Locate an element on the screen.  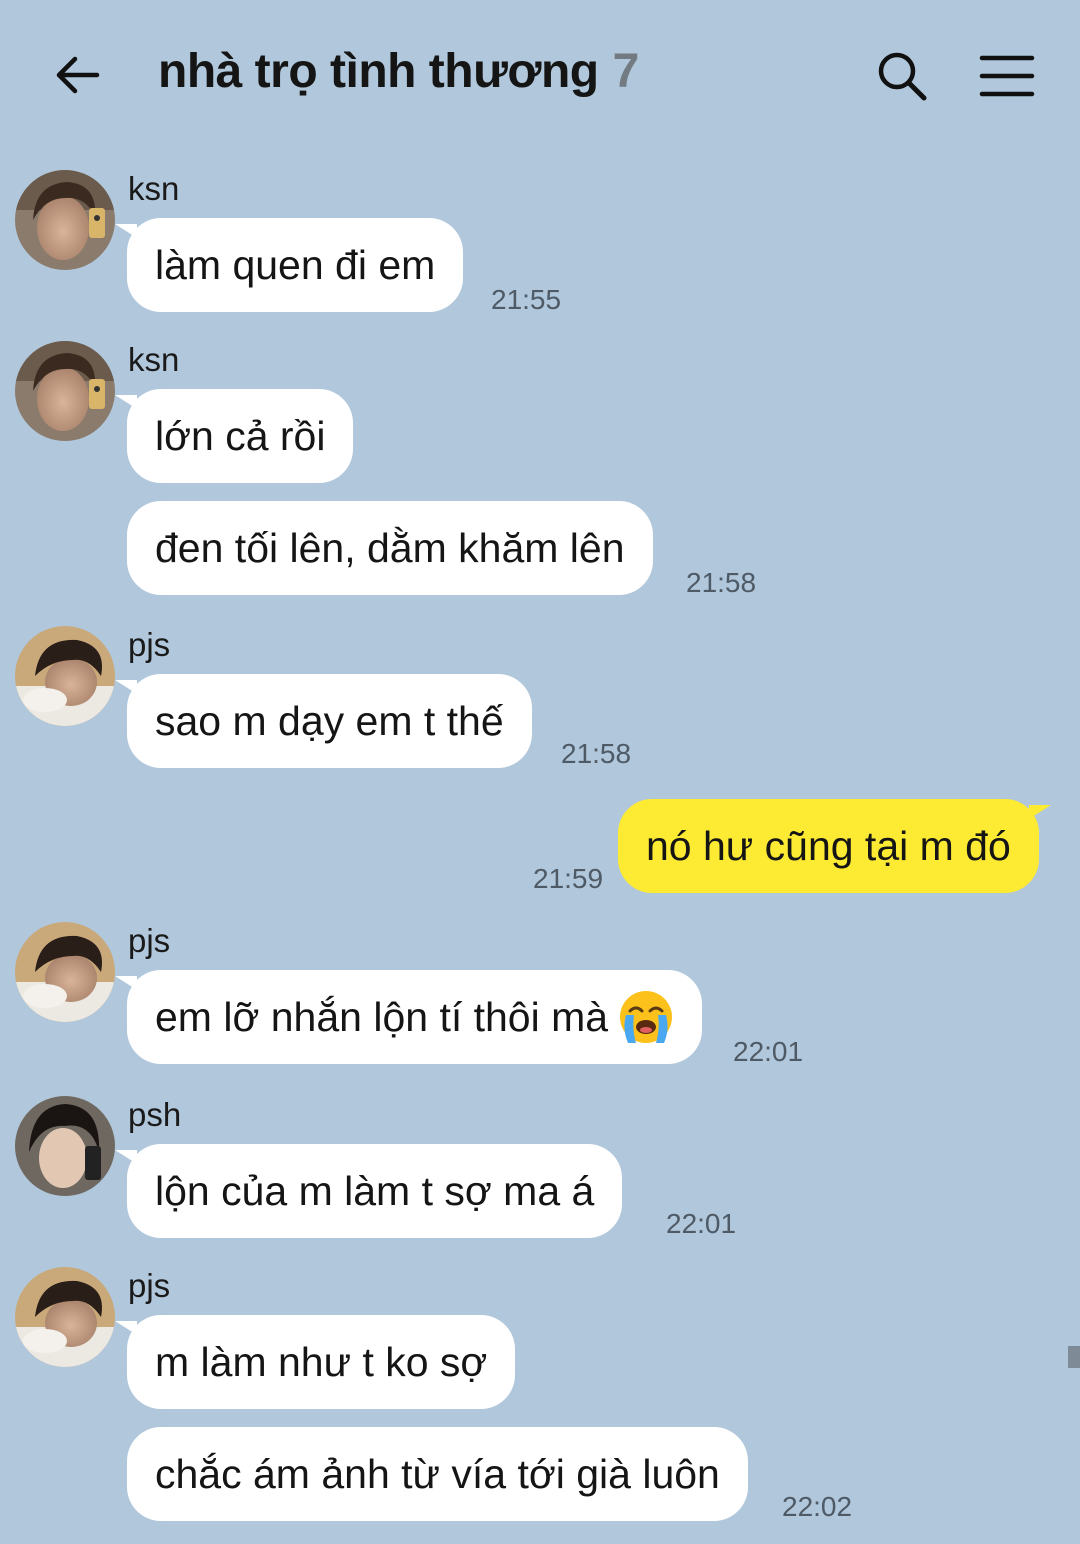
chat-header: nhà trọ tình thương 7 is located at coordinates (540, 75).